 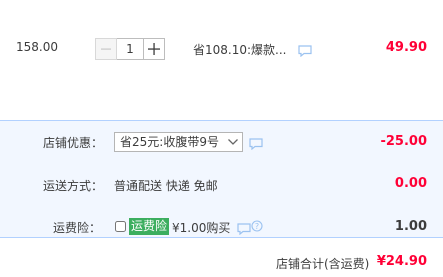 What do you see at coordinates (149, 226) in the screenshot?
I see `insurance-tag: 运费险` at bounding box center [149, 226].